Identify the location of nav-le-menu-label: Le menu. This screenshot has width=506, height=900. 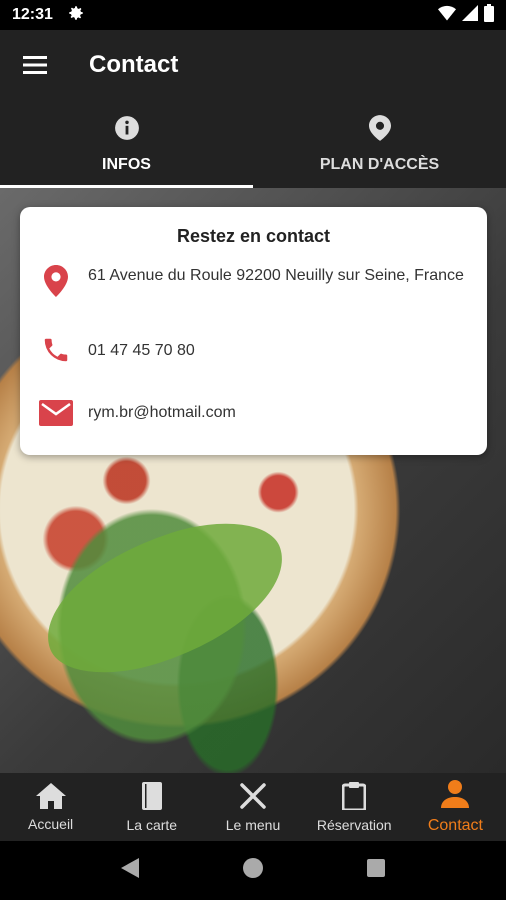
(253, 824).